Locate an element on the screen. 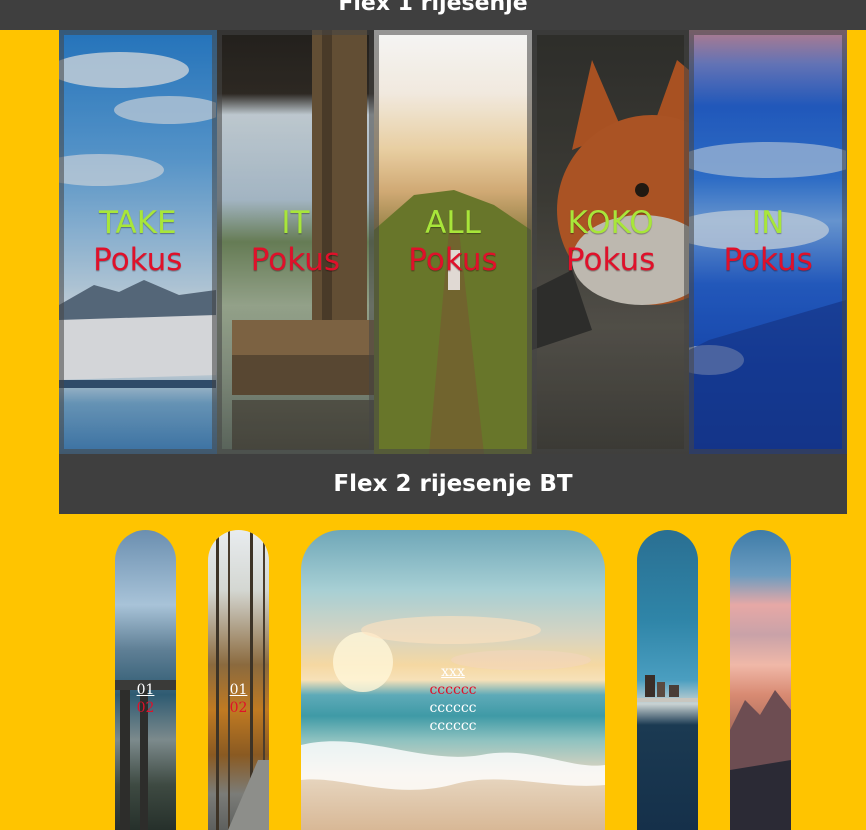  flex2-card-2: 01 02 is located at coordinates (238, 680).